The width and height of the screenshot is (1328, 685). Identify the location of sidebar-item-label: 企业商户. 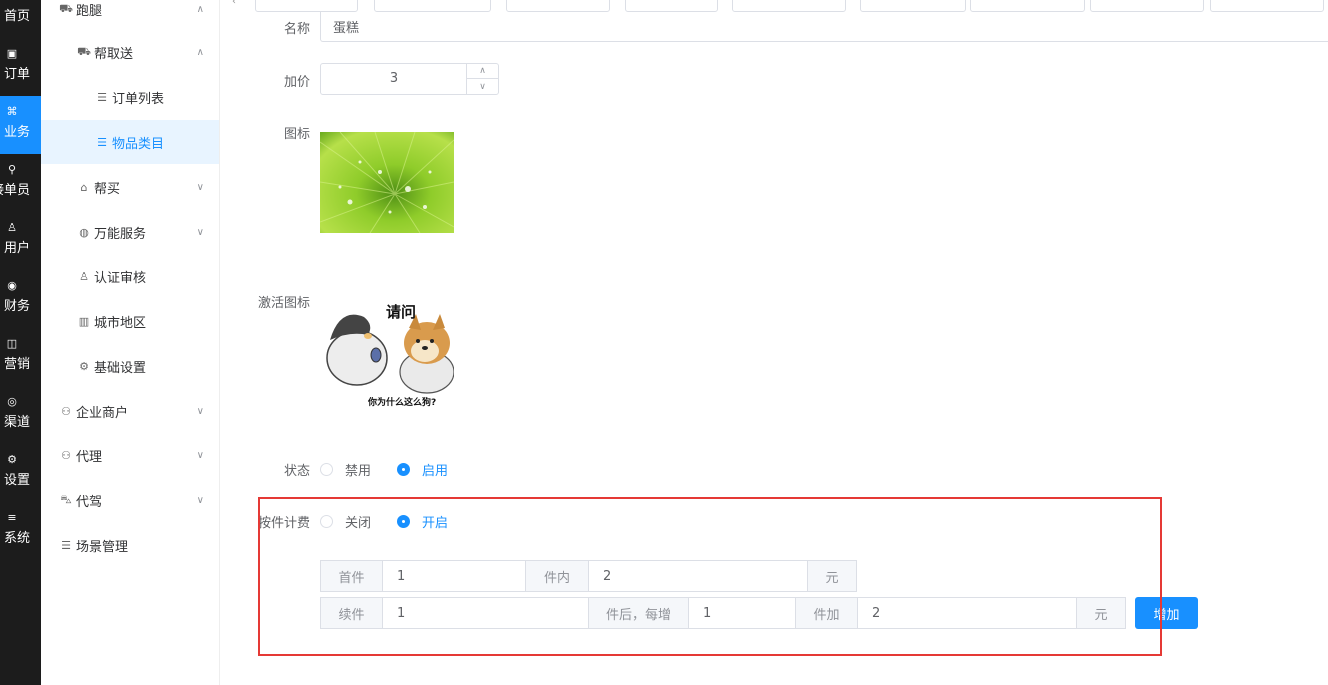
(102, 413).